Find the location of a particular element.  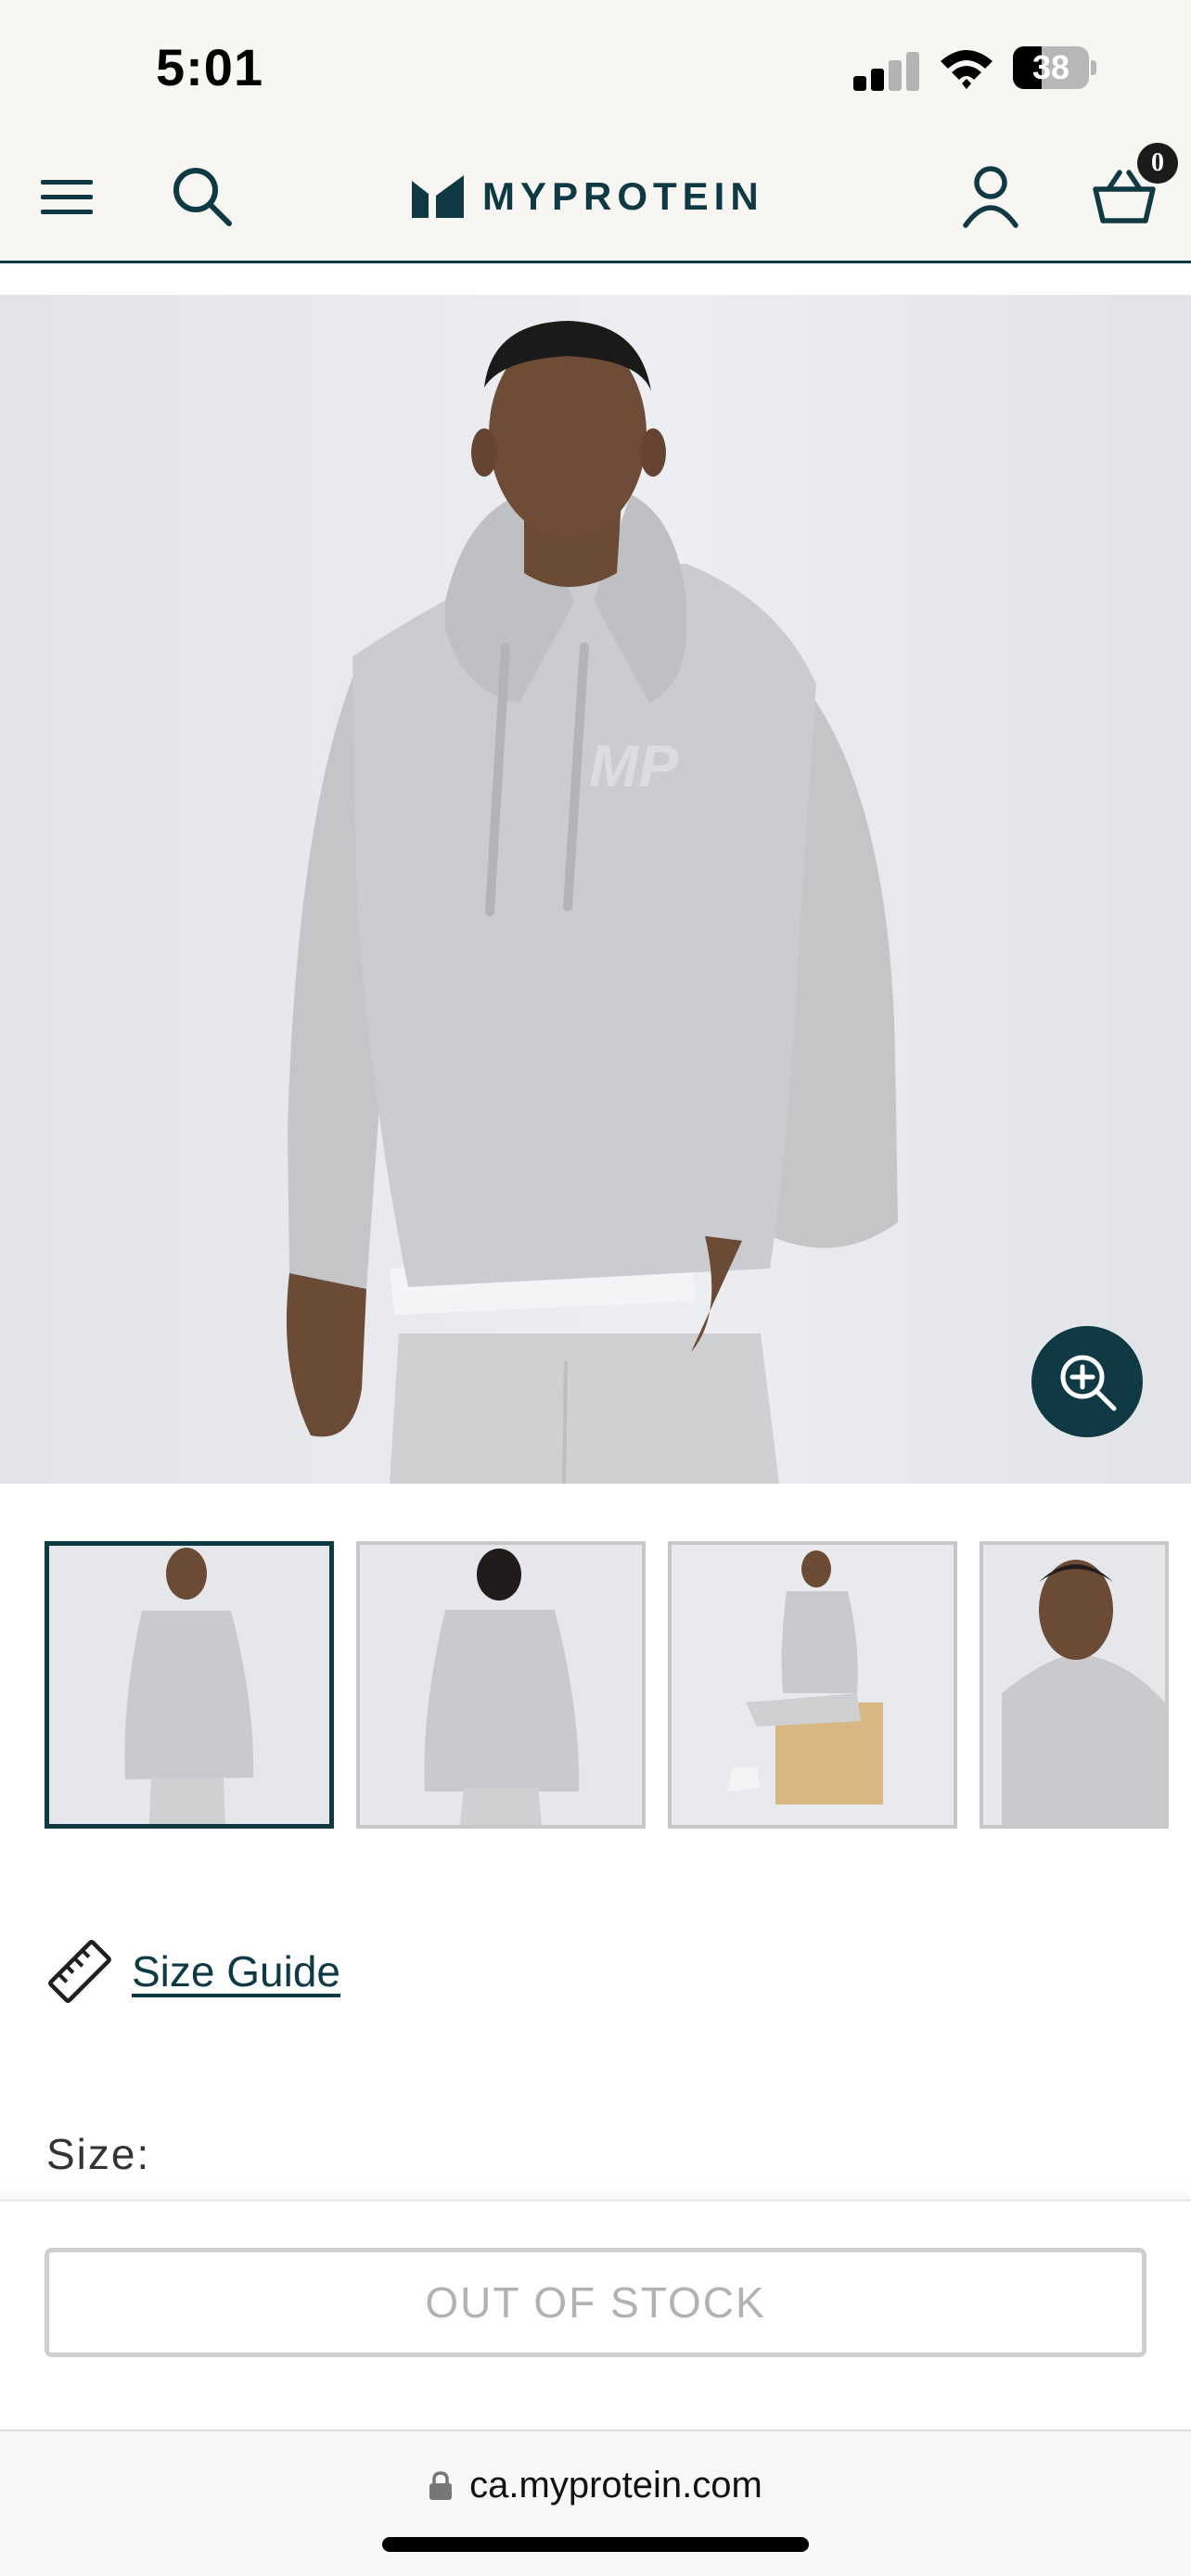

basket-count-badge: 0 is located at coordinates (1157, 163).